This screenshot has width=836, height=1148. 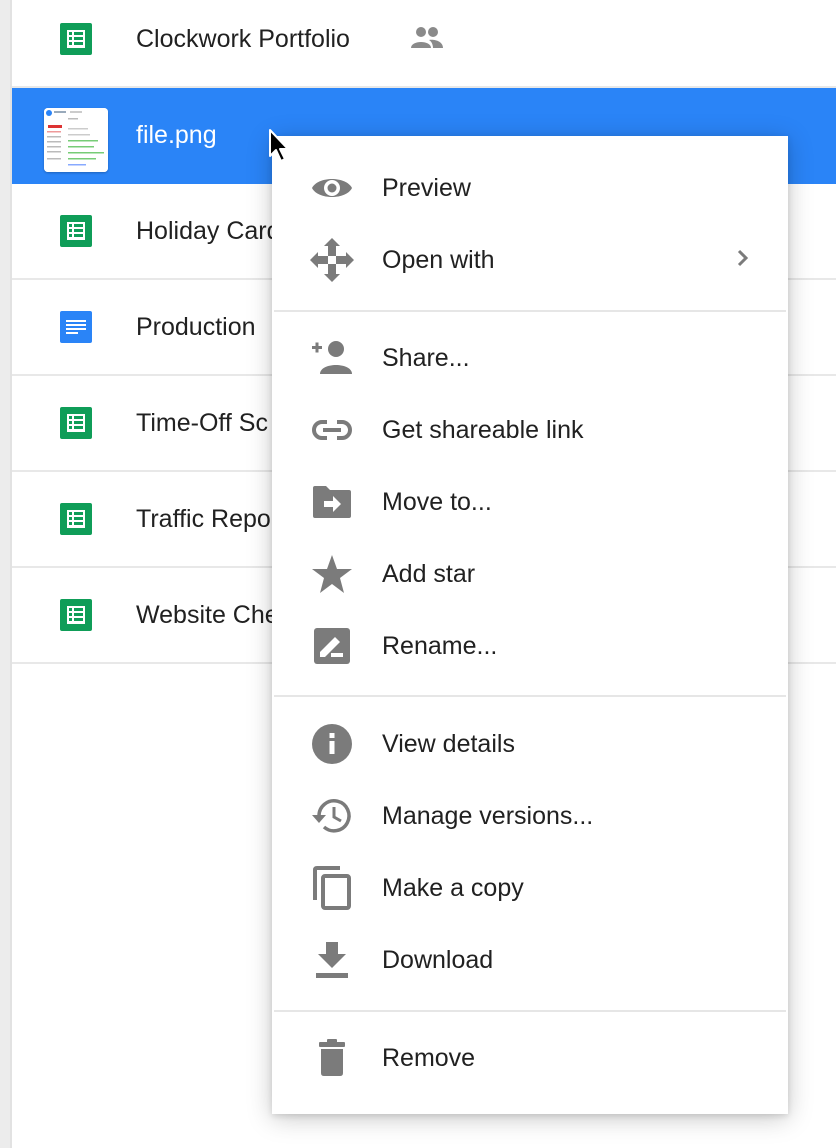 I want to click on file-name: Website Che, so click(x=207, y=614).